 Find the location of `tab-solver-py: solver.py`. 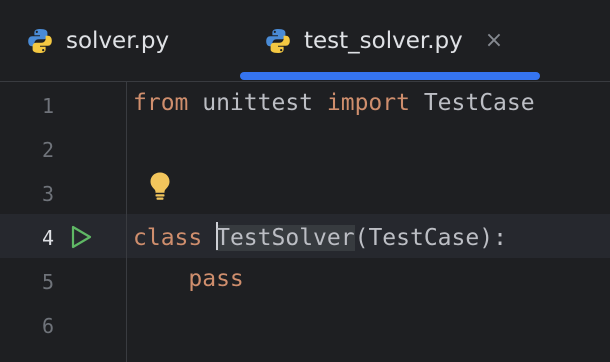

tab-solver-py: solver.py is located at coordinates (97, 41).